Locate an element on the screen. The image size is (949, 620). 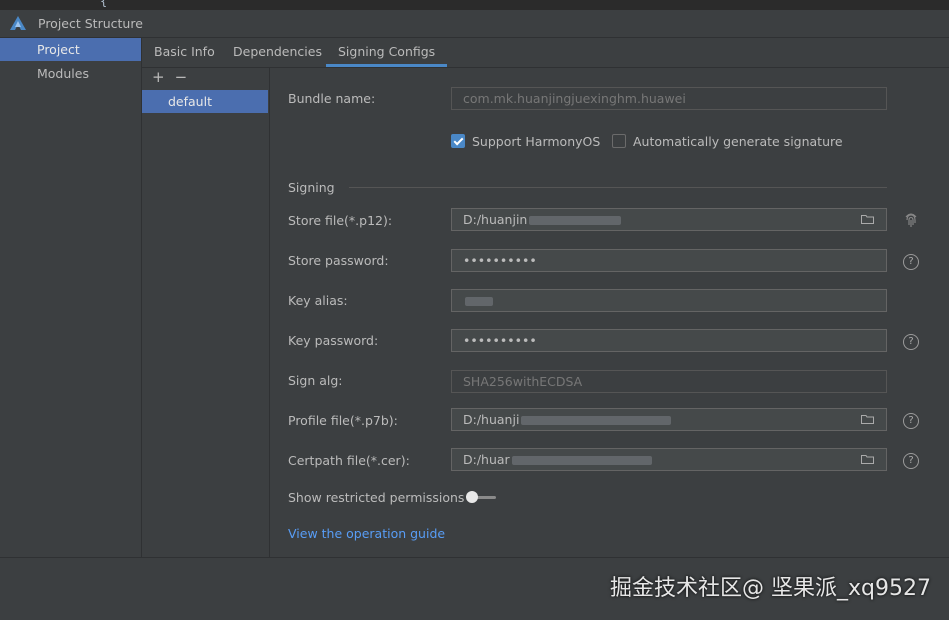
show-restricted-toggle is located at coordinates (482, 497).